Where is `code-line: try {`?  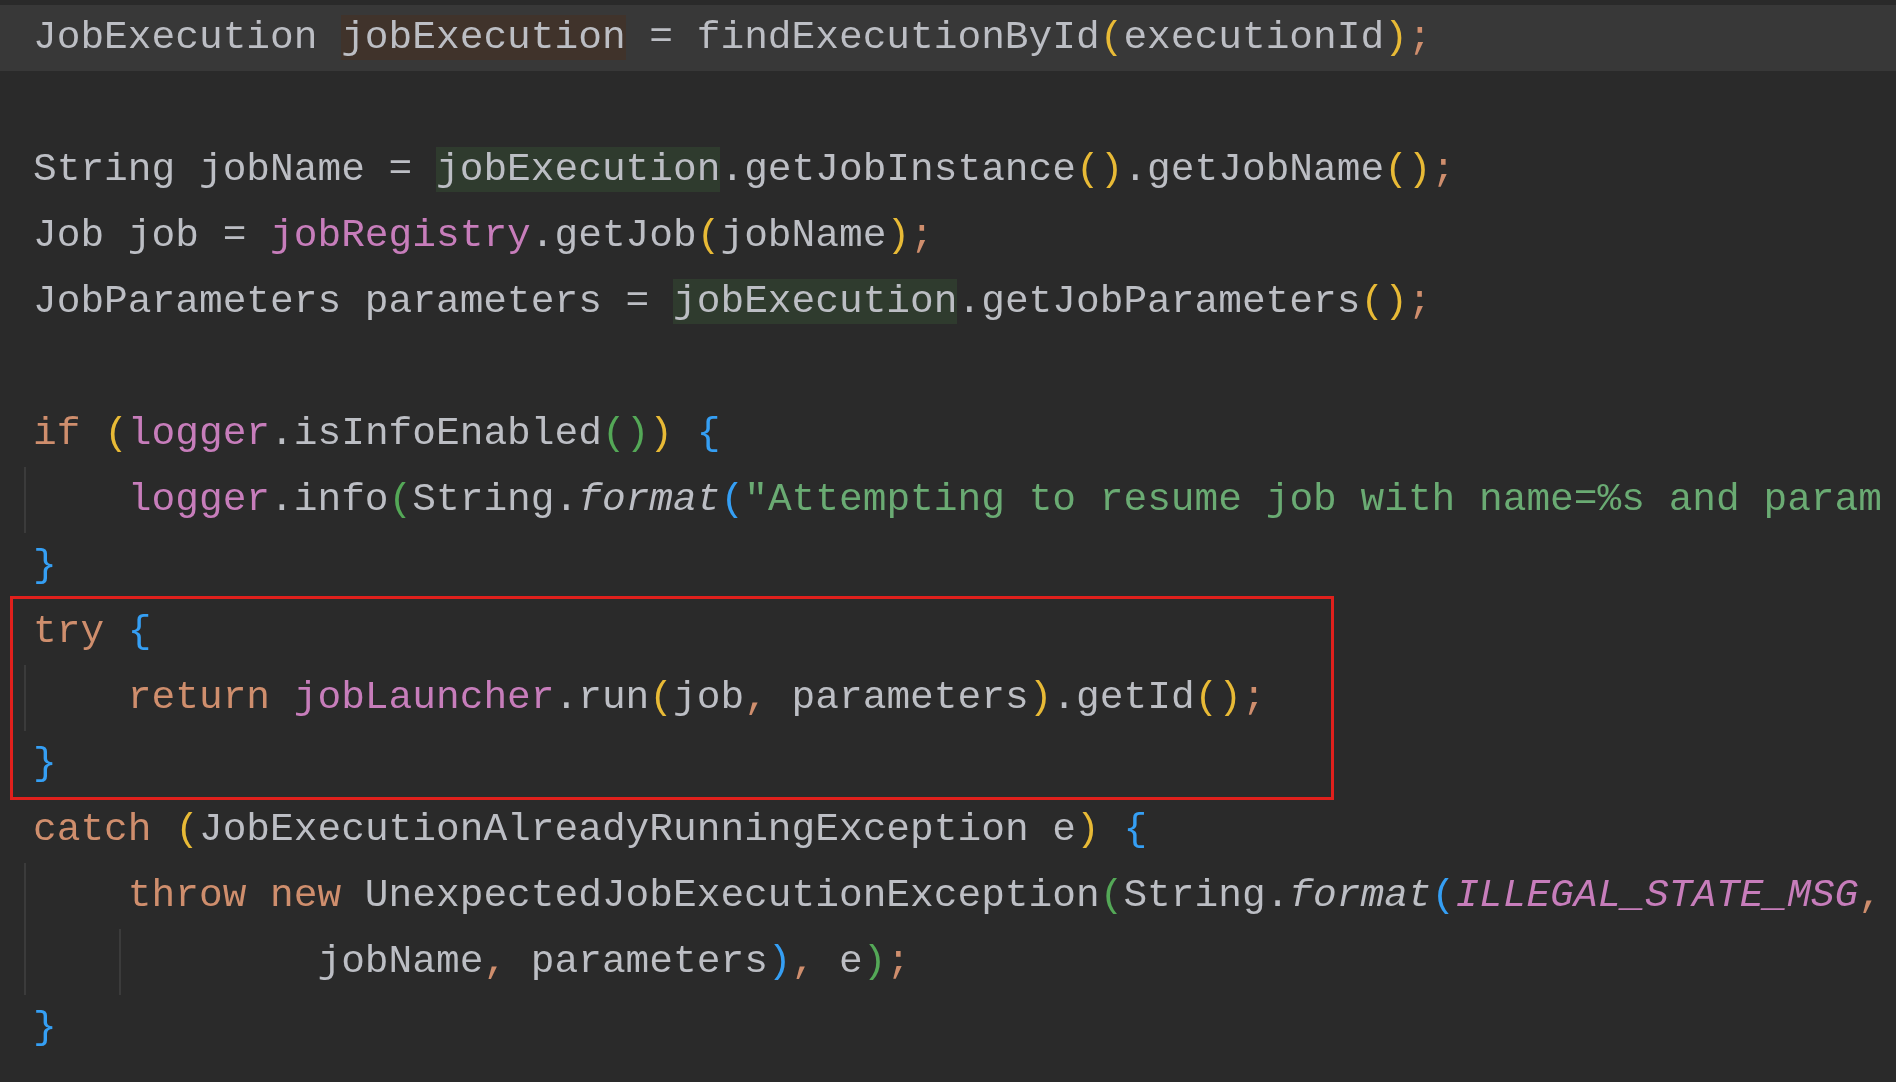
code-line: try { is located at coordinates (92, 632).